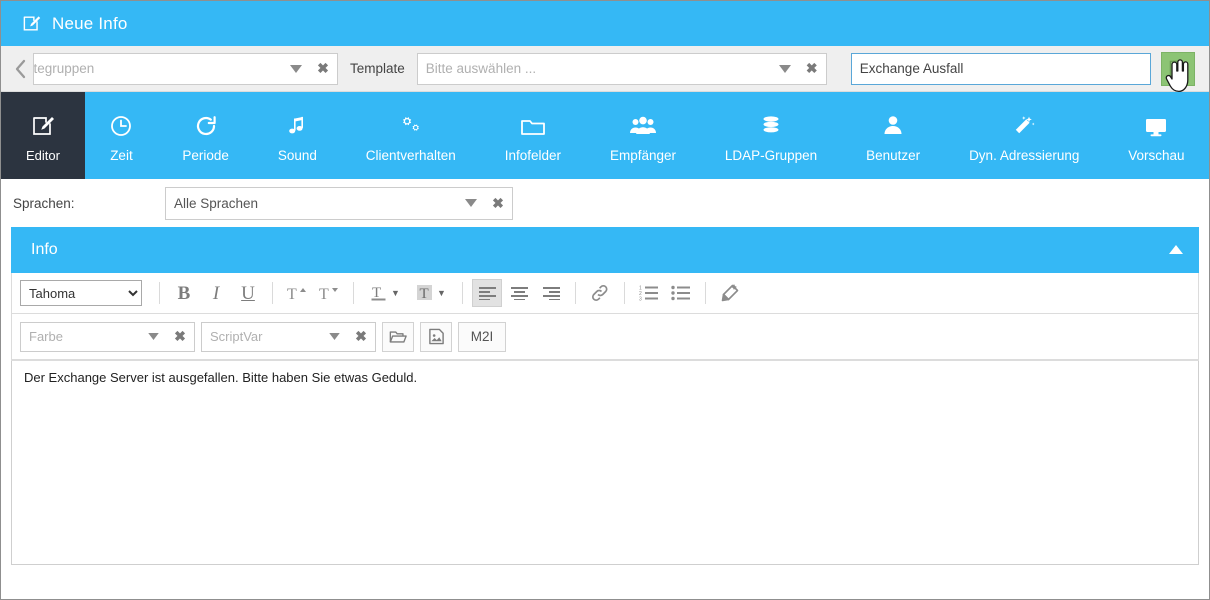  What do you see at coordinates (216, 293) in the screenshot?
I see `italic-button: I` at bounding box center [216, 293].